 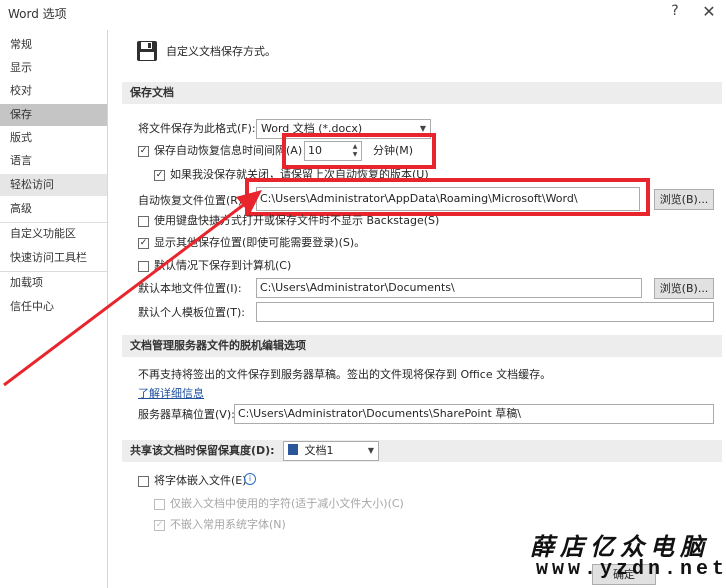 What do you see at coordinates (249, 202) in the screenshot?
I see `annotation-arrow-head` at bounding box center [249, 202].